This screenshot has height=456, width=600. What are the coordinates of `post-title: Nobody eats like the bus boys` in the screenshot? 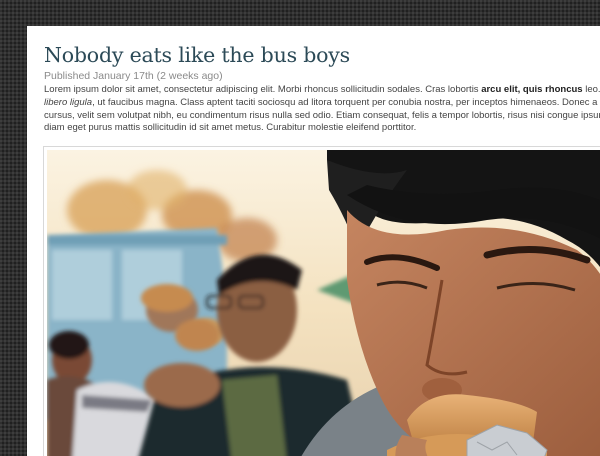 It's located at (197, 55).